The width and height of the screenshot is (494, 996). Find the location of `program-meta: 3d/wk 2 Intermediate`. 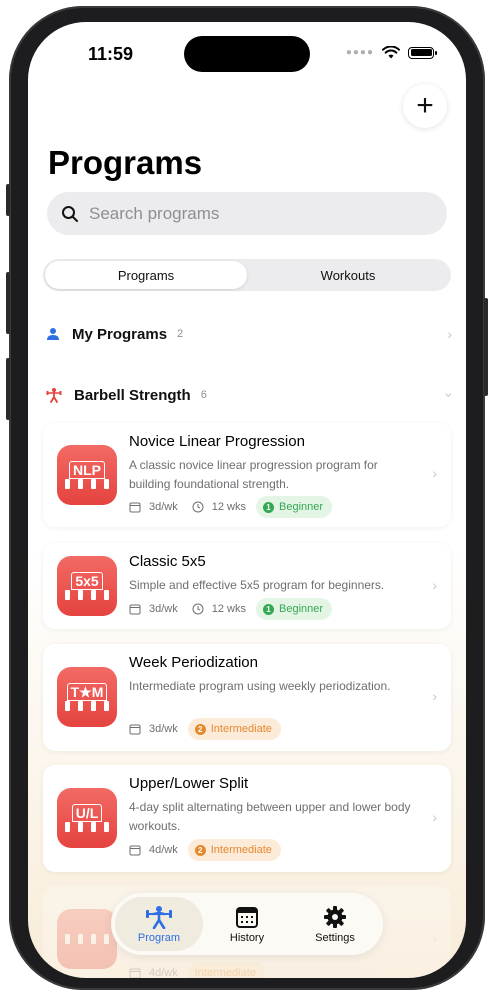

program-meta: 3d/wk 2 Intermediate is located at coordinates (205, 729).